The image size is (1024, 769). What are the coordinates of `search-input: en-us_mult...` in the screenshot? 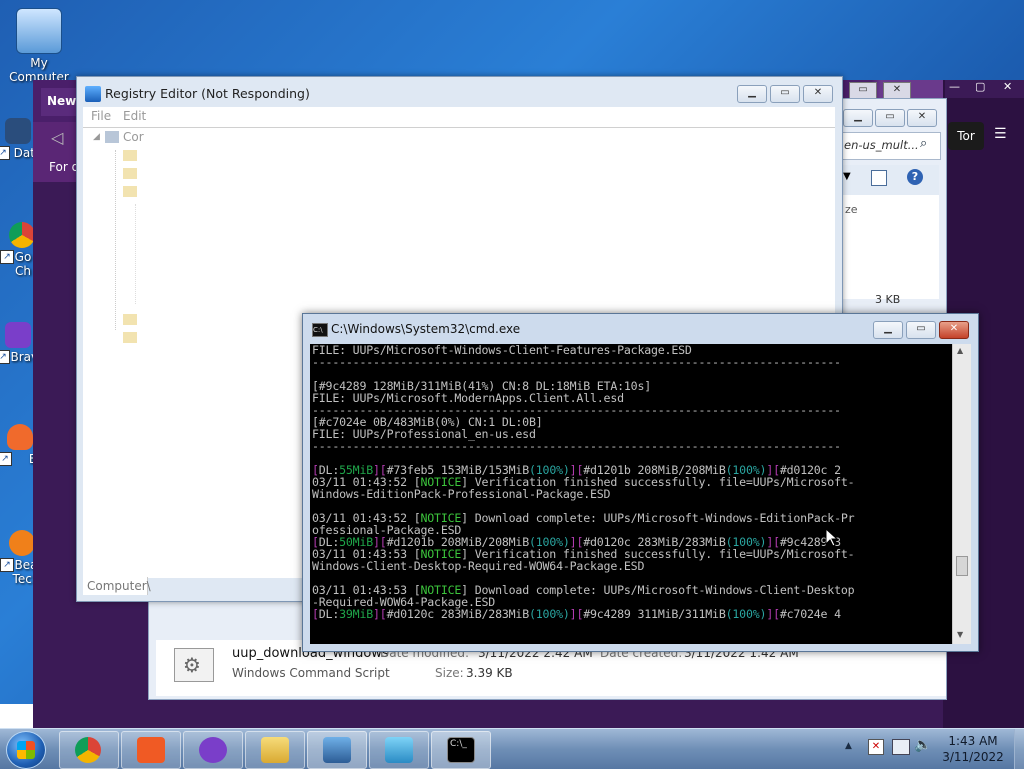 It's located at (881, 145).